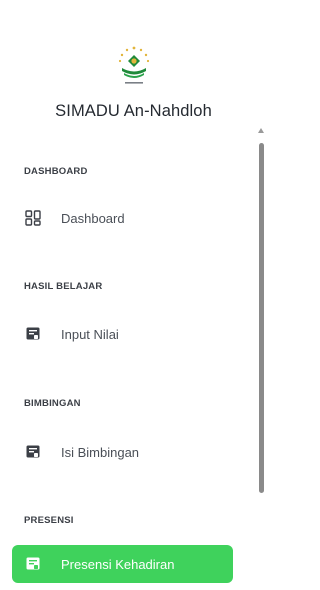 Image resolution: width=320 pixels, height=590 pixels. What do you see at coordinates (93, 218) in the screenshot?
I see `sidebar-item-label: Dashboard` at bounding box center [93, 218].